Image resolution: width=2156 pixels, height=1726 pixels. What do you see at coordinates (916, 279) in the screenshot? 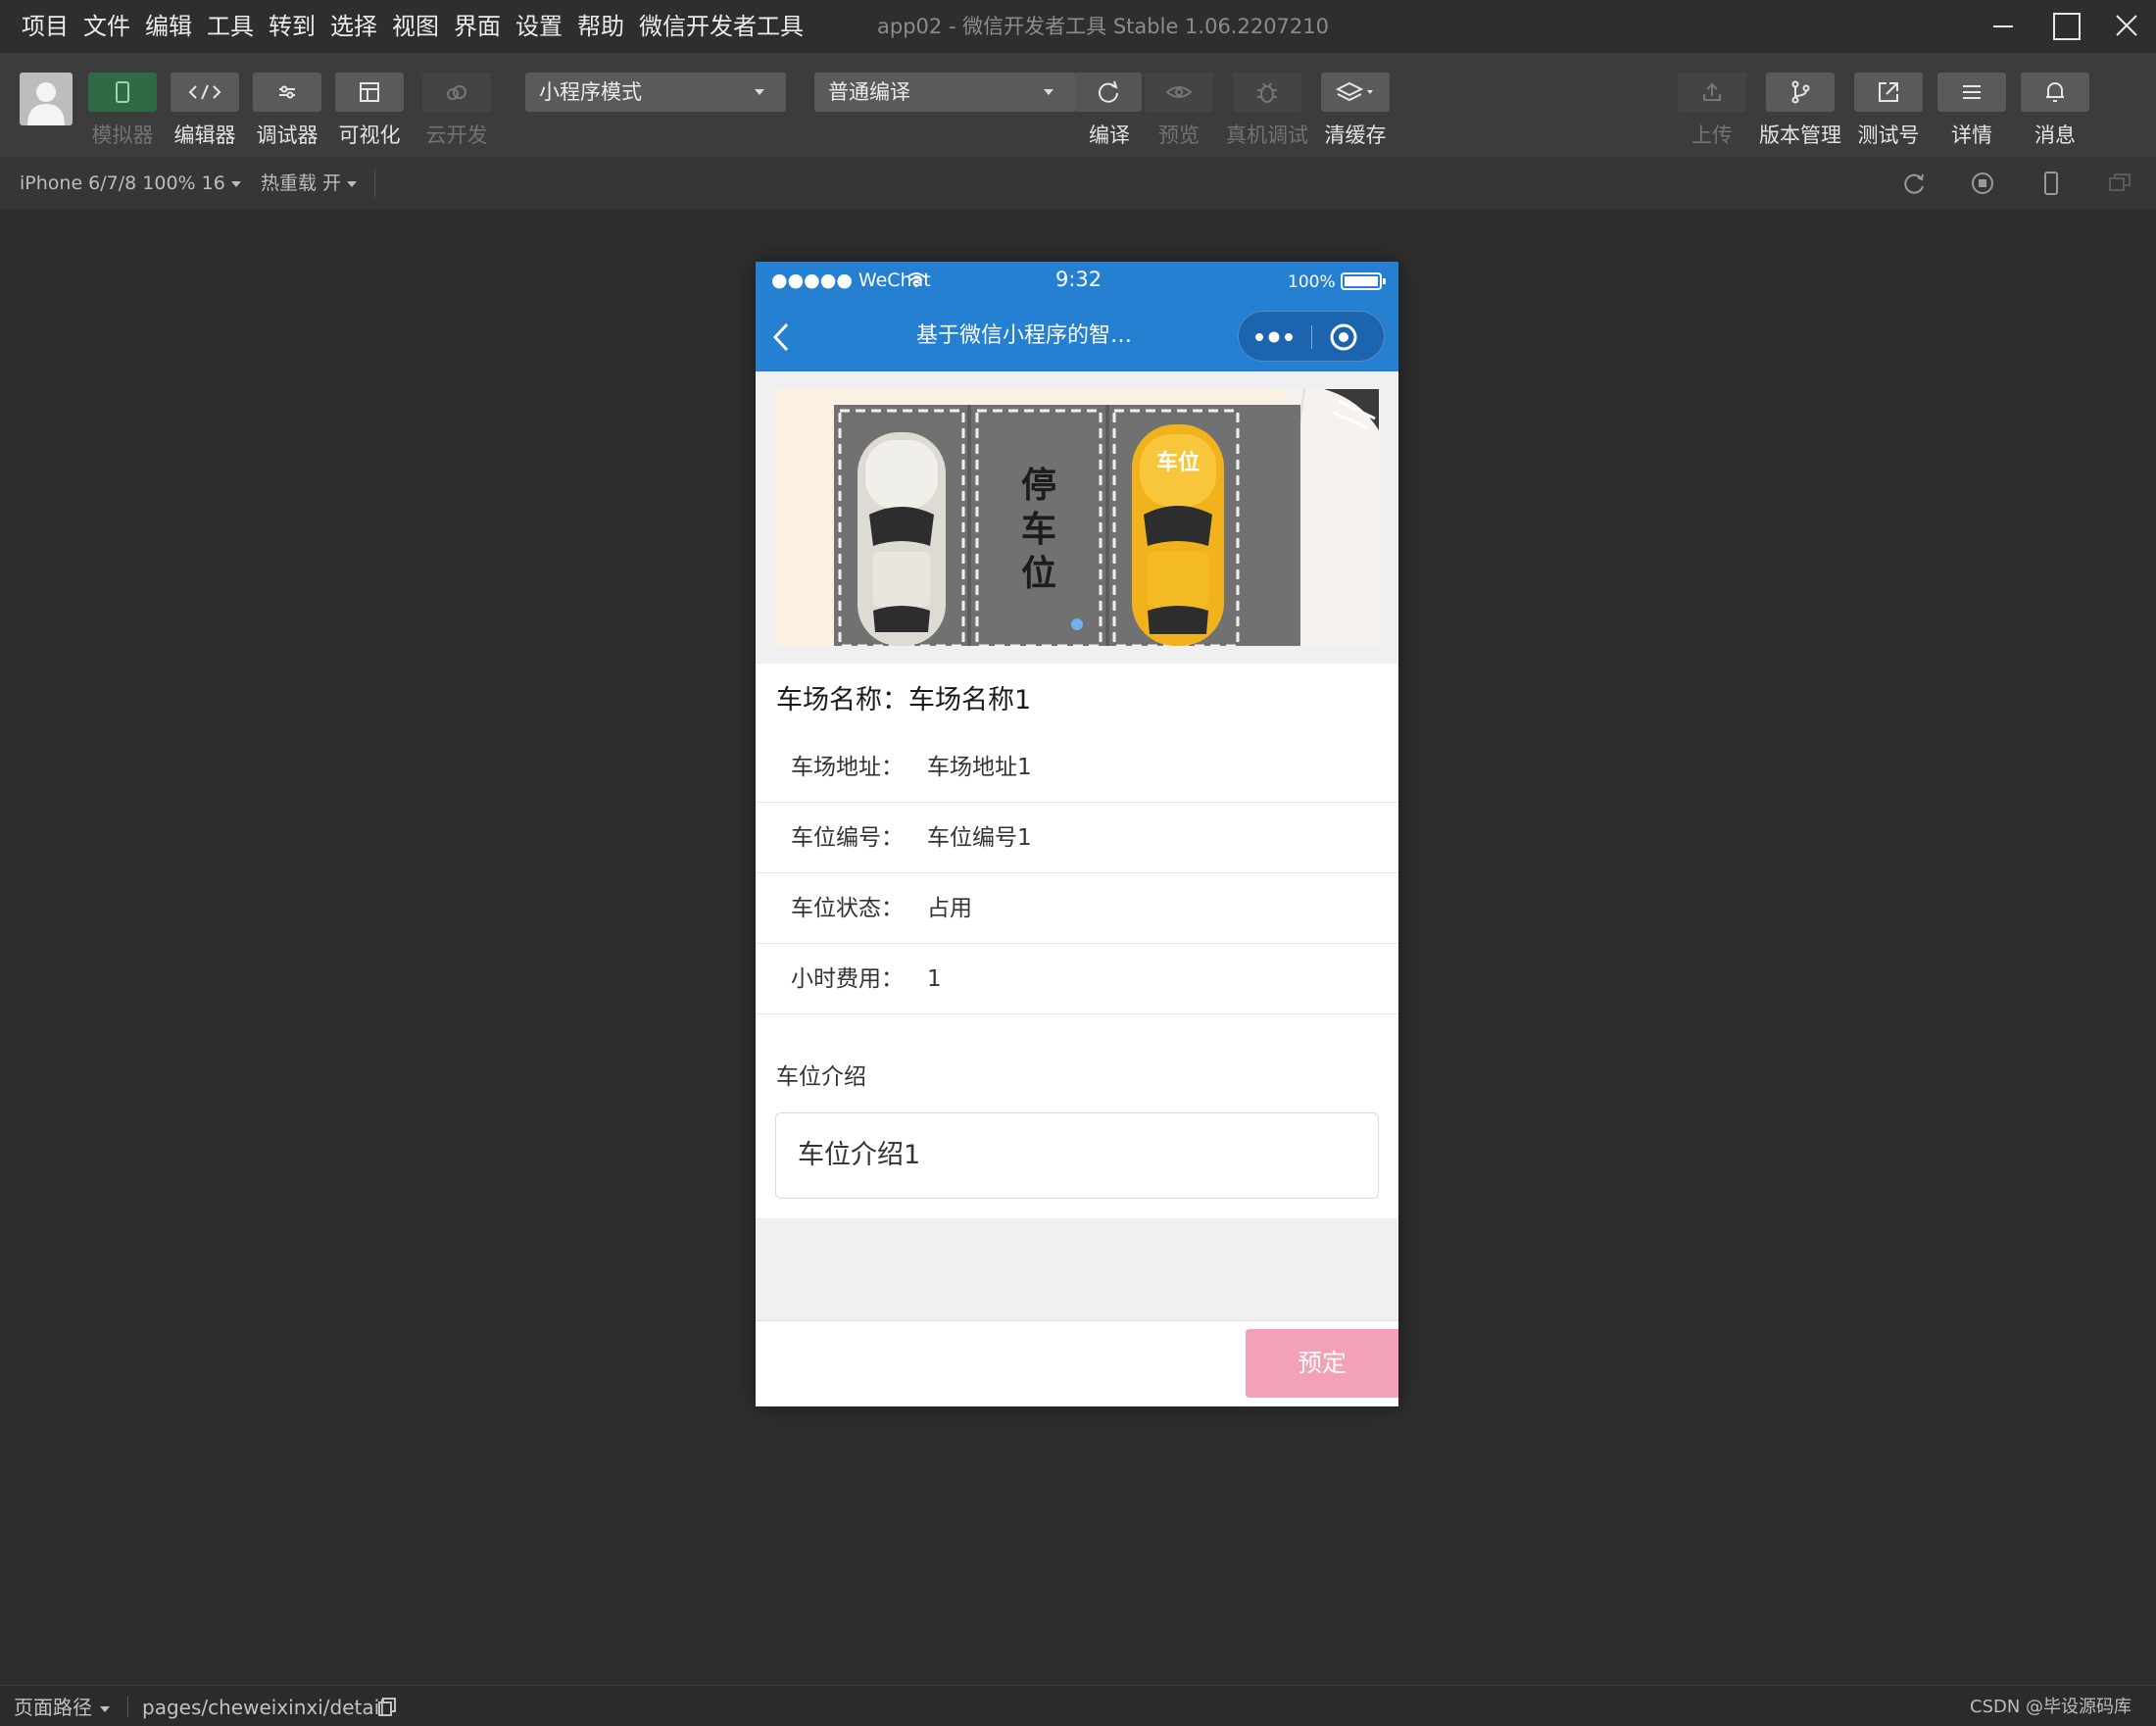
I see `wifi-icon` at bounding box center [916, 279].